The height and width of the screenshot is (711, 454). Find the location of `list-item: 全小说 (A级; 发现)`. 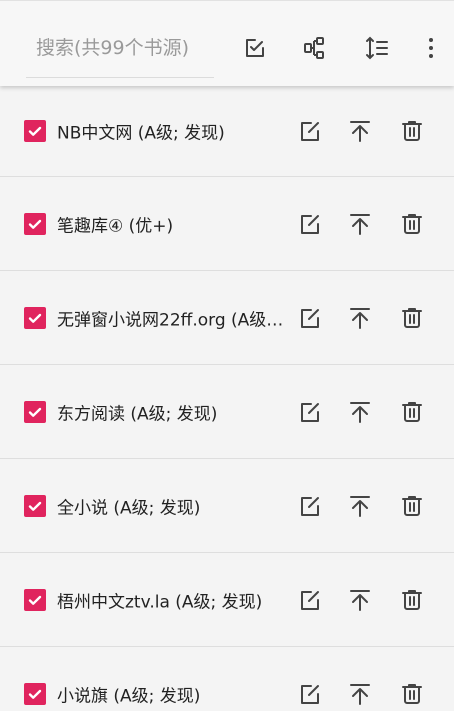

list-item: 全小说 (A级; 发现) is located at coordinates (227, 506).